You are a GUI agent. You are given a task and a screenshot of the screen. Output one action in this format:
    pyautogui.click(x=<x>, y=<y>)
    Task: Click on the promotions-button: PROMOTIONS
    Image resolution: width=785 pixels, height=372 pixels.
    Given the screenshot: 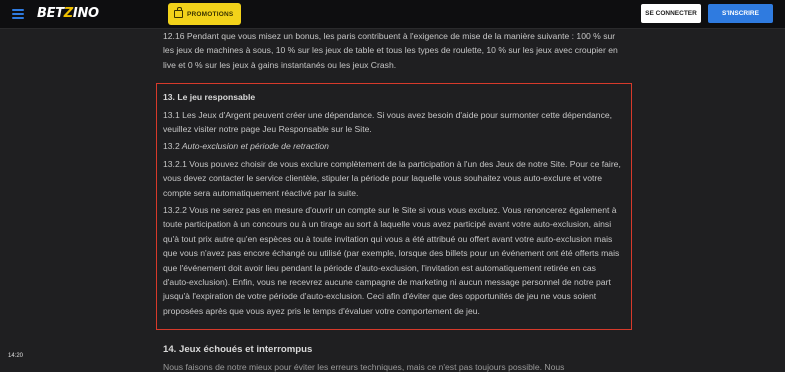 What is the action you would take?
    pyautogui.click(x=204, y=14)
    